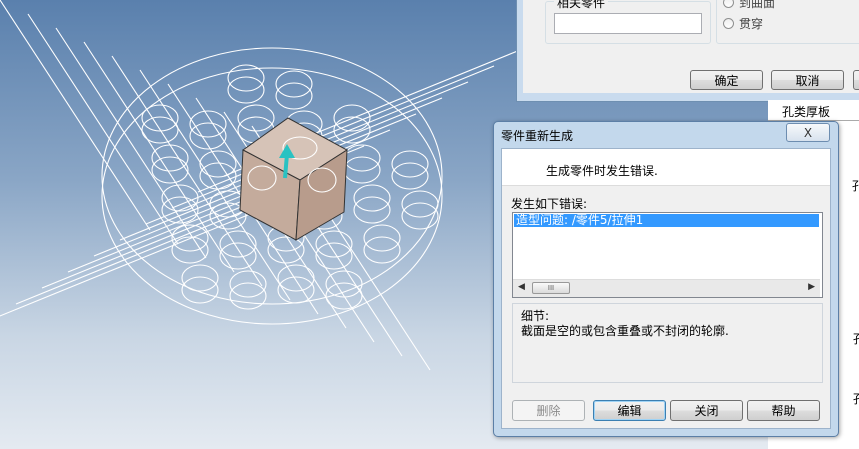 The height and width of the screenshot is (449, 859). Describe the element at coordinates (856, 80) in the screenshot. I see `apply-button` at that location.